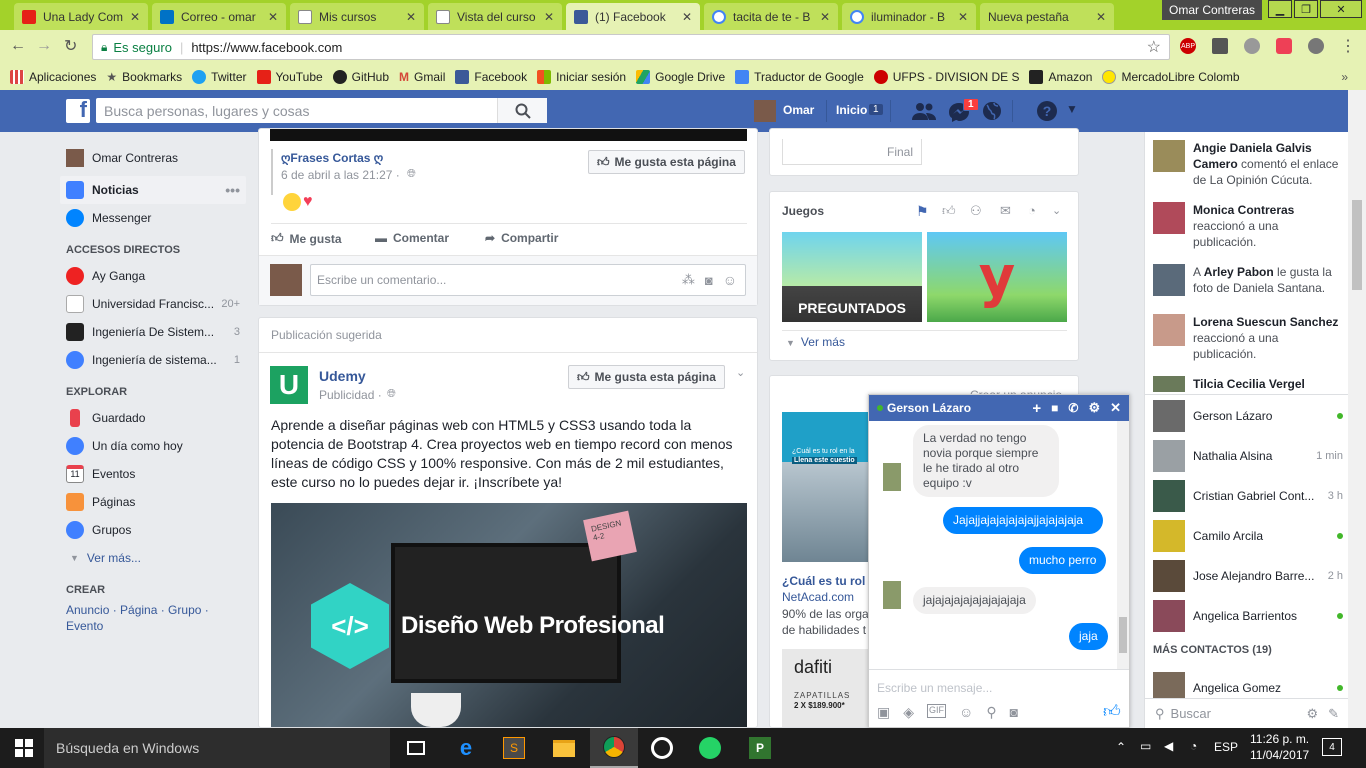 This screenshot has height=768, width=1366. Describe the element at coordinates (412, 238) in the screenshot. I see `comment-button: ▬ Comentar` at that location.